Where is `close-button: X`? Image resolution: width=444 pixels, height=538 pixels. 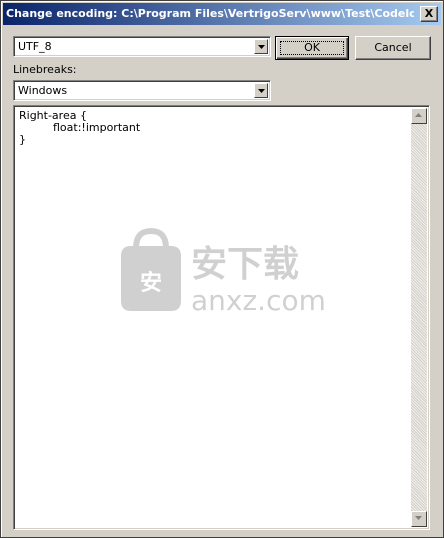 close-button: X is located at coordinates (429, 14).